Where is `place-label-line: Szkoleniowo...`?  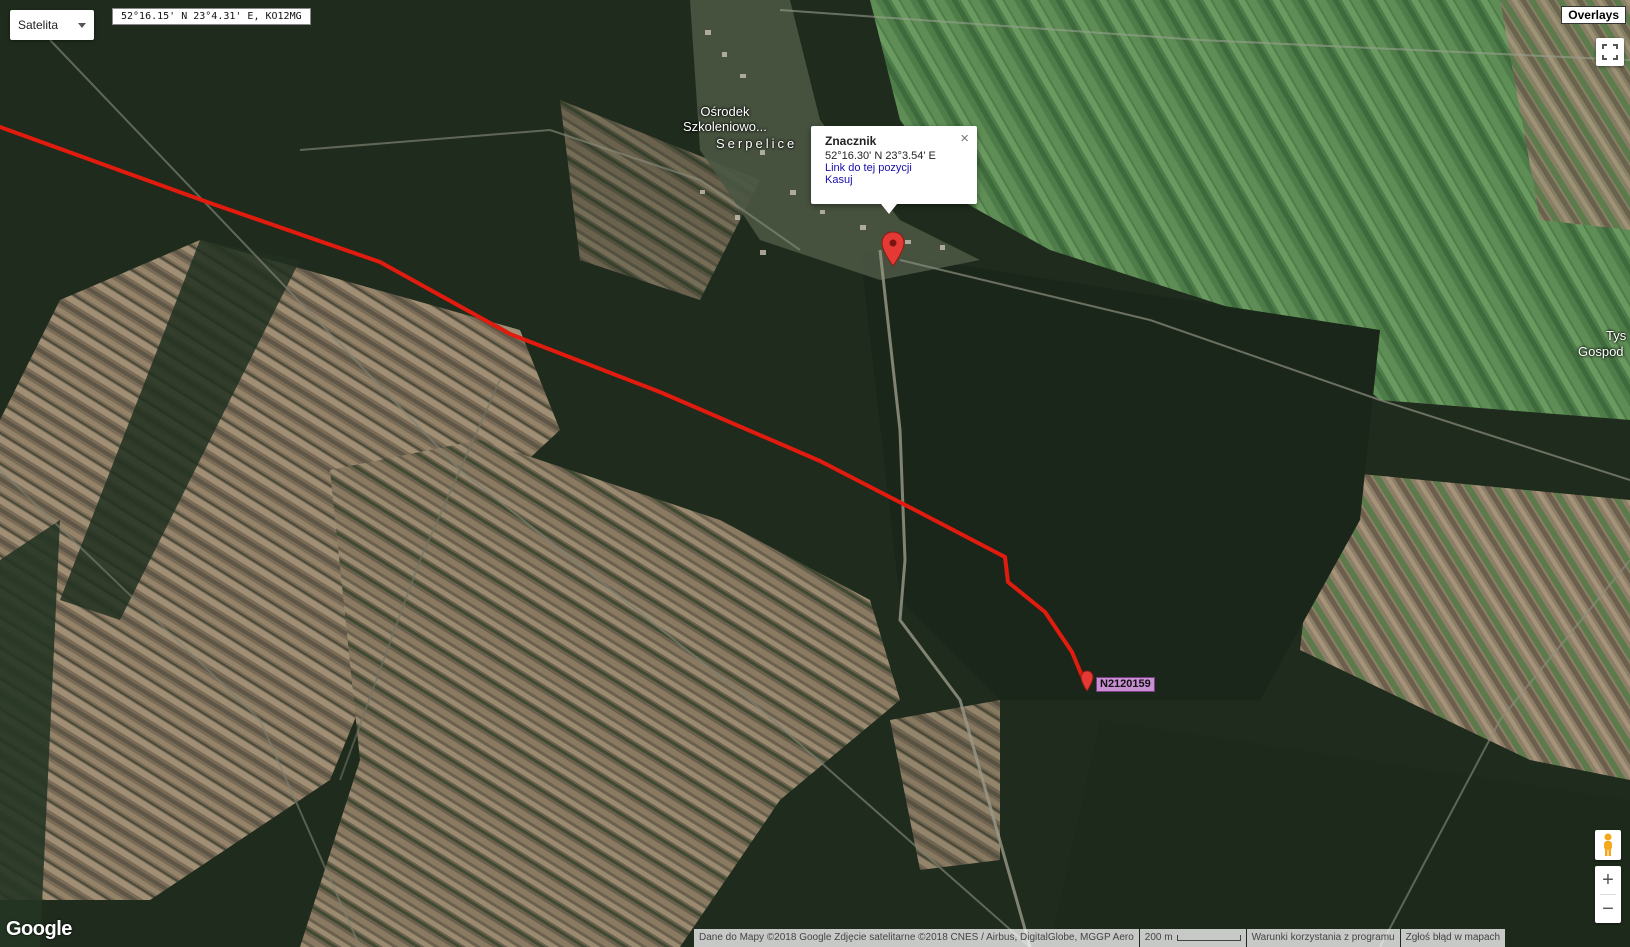
place-label-line: Szkoleniowo... is located at coordinates (725, 126).